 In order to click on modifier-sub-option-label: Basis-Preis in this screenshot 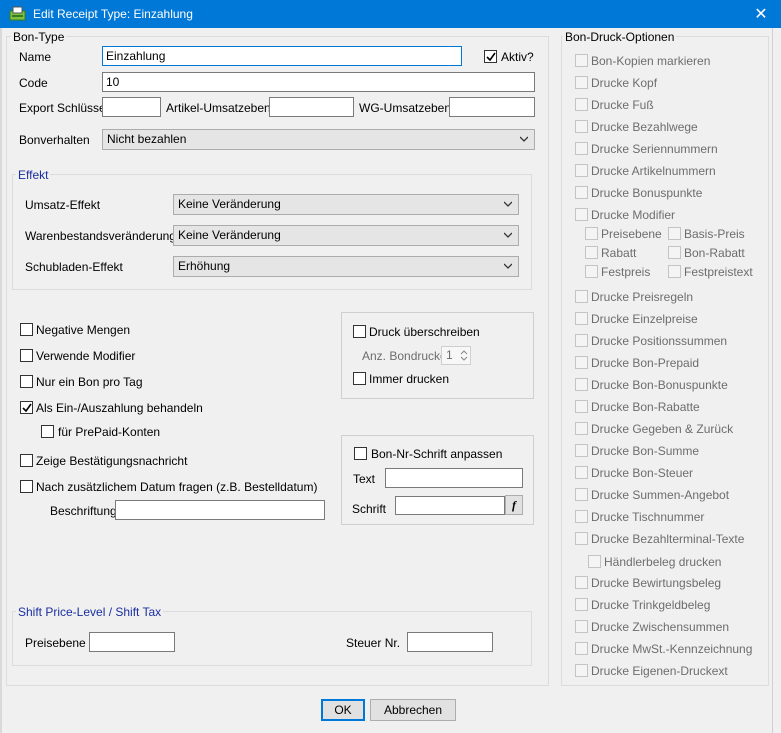, I will do `click(714, 234)`.